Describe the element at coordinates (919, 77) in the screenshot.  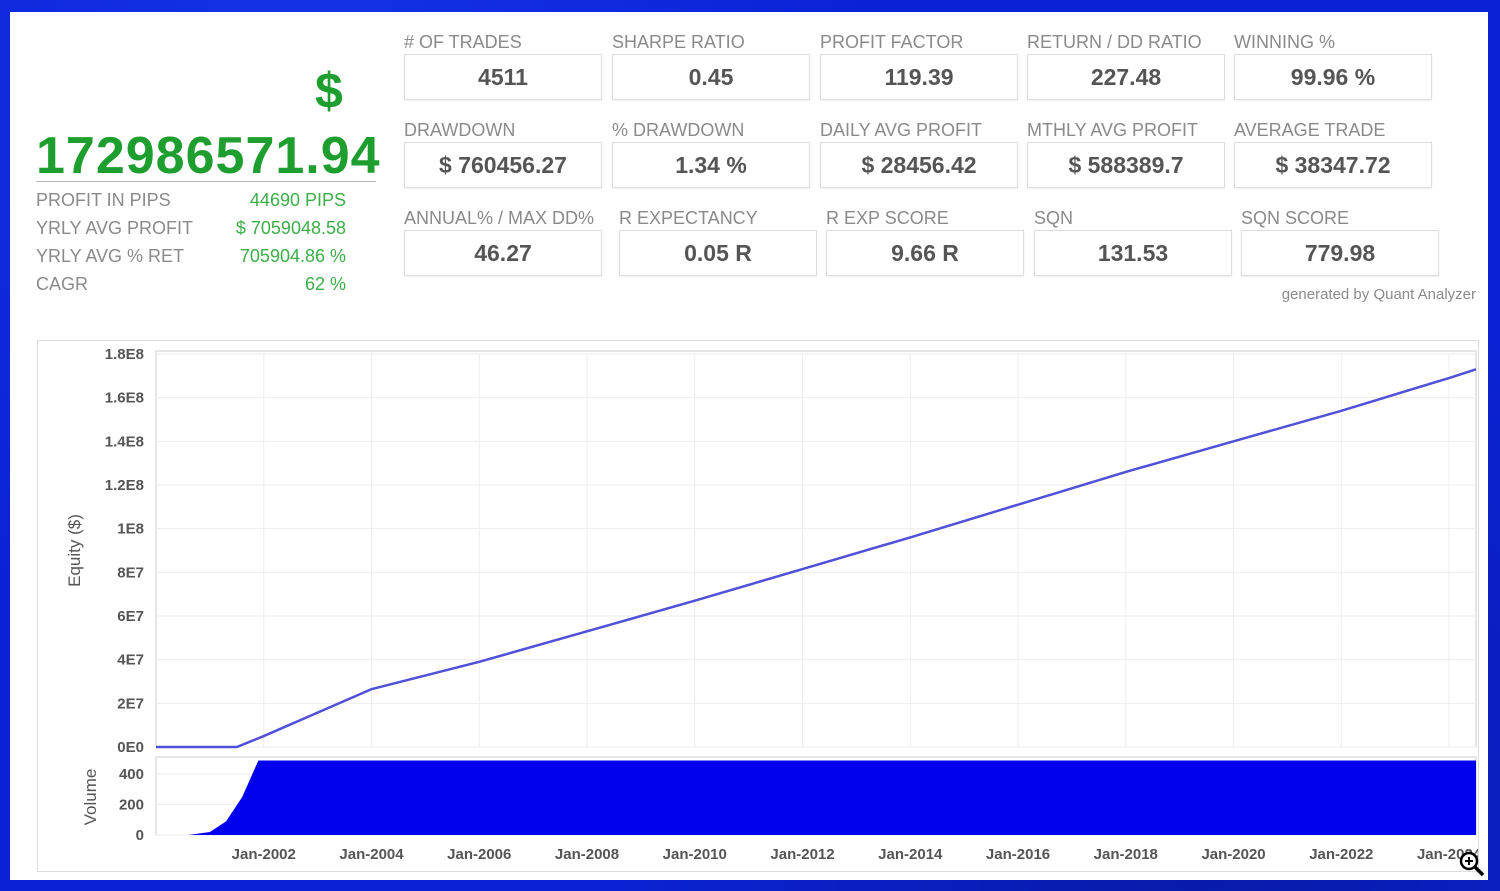
I see `metric-value: 119.39` at that location.